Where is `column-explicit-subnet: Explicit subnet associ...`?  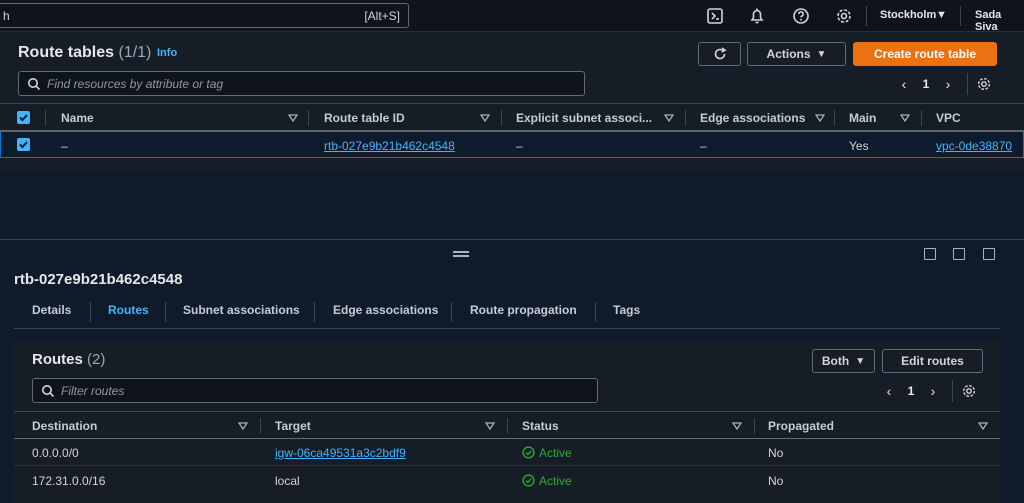
column-explicit-subnet: Explicit subnet associ... is located at coordinates (584, 118).